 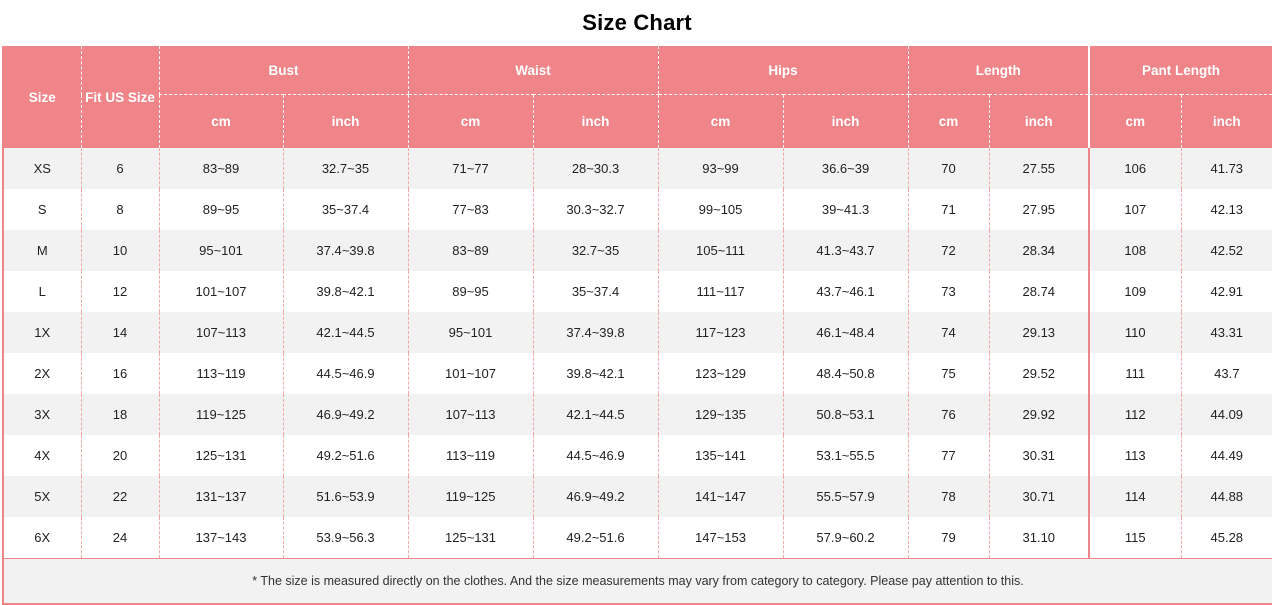 What do you see at coordinates (1039, 168) in the screenshot?
I see `cell-length-inch: 27.55` at bounding box center [1039, 168].